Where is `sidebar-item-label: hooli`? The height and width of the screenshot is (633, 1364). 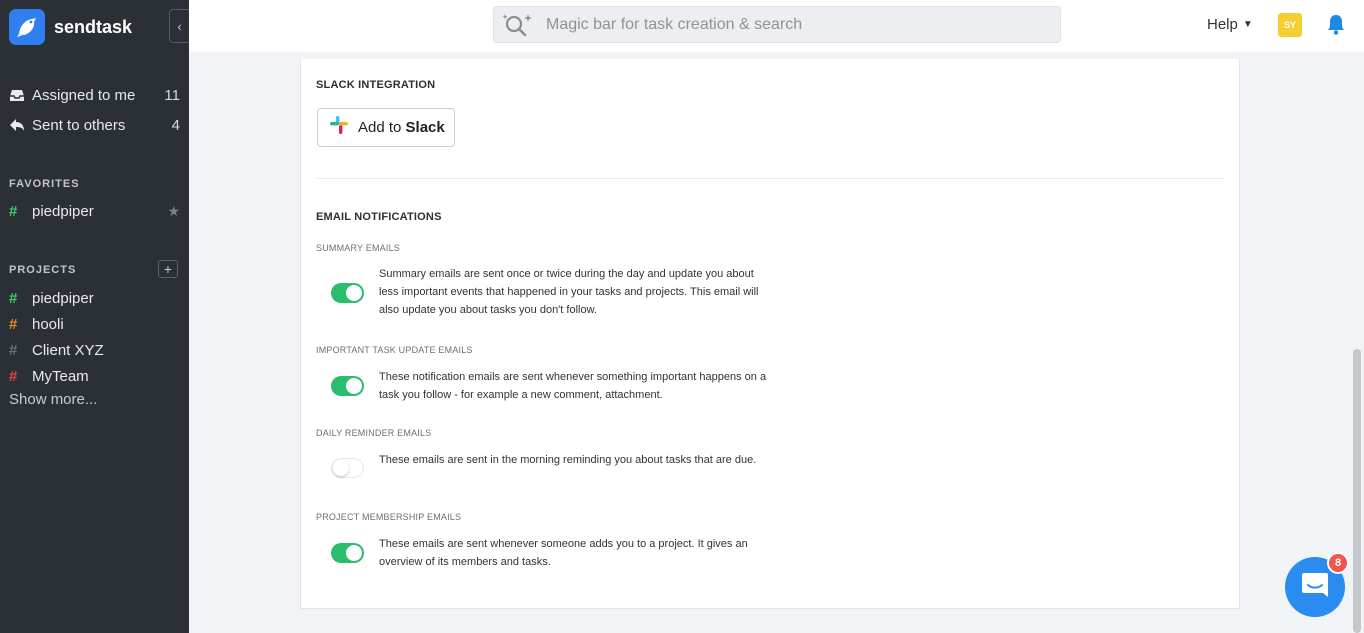
sidebar-item-label: hooli is located at coordinates (48, 324).